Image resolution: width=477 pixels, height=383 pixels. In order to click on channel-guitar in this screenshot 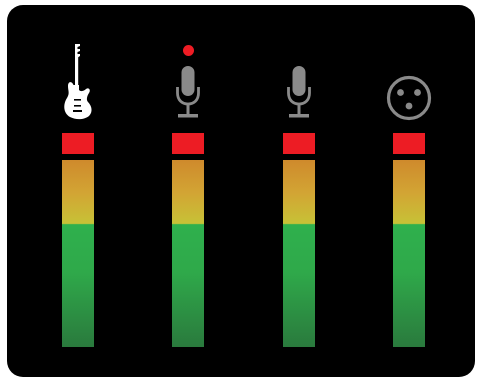, I will do `click(78, 191)`.